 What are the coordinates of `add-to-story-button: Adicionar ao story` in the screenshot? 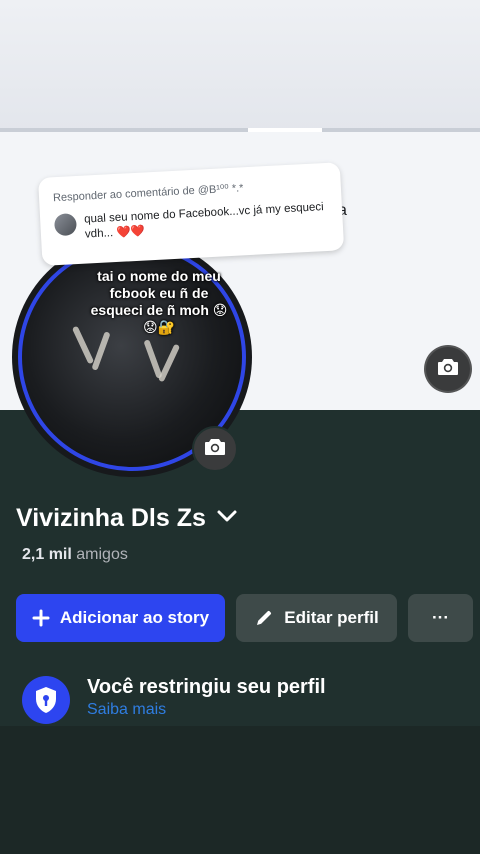 It's located at (120, 618).